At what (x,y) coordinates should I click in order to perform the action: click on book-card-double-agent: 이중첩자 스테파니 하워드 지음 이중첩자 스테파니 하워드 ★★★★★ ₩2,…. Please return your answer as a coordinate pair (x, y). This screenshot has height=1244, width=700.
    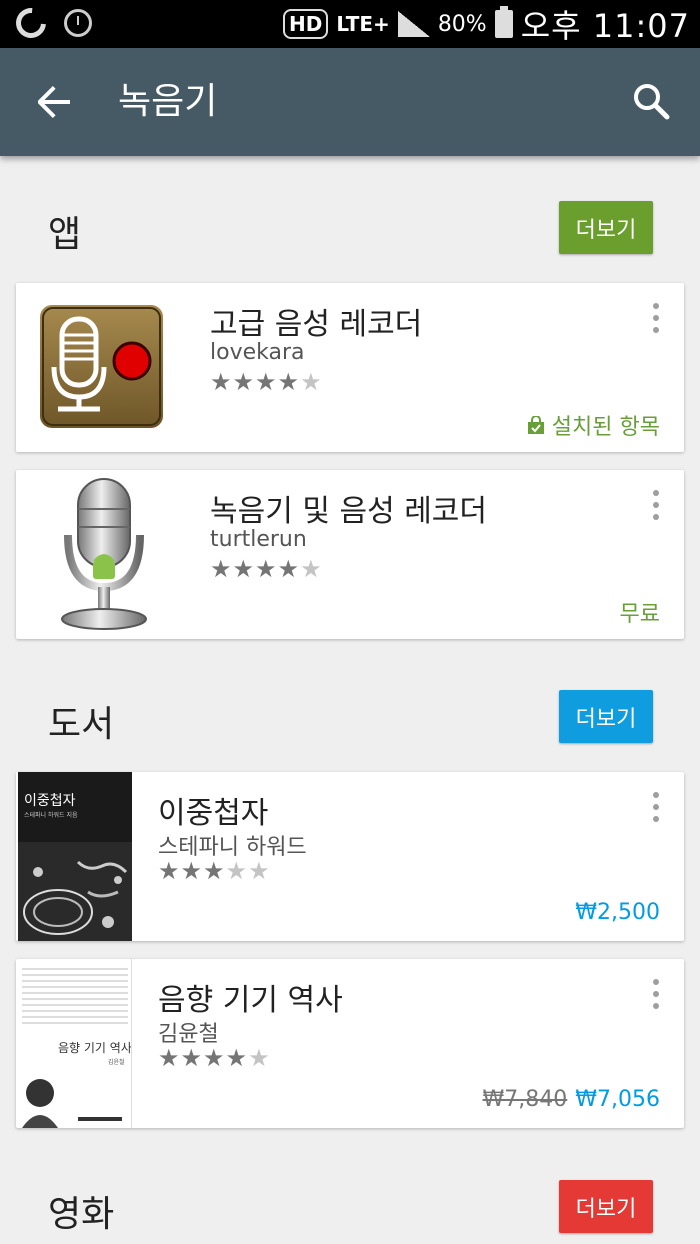
    Looking at the image, I should click on (350, 856).